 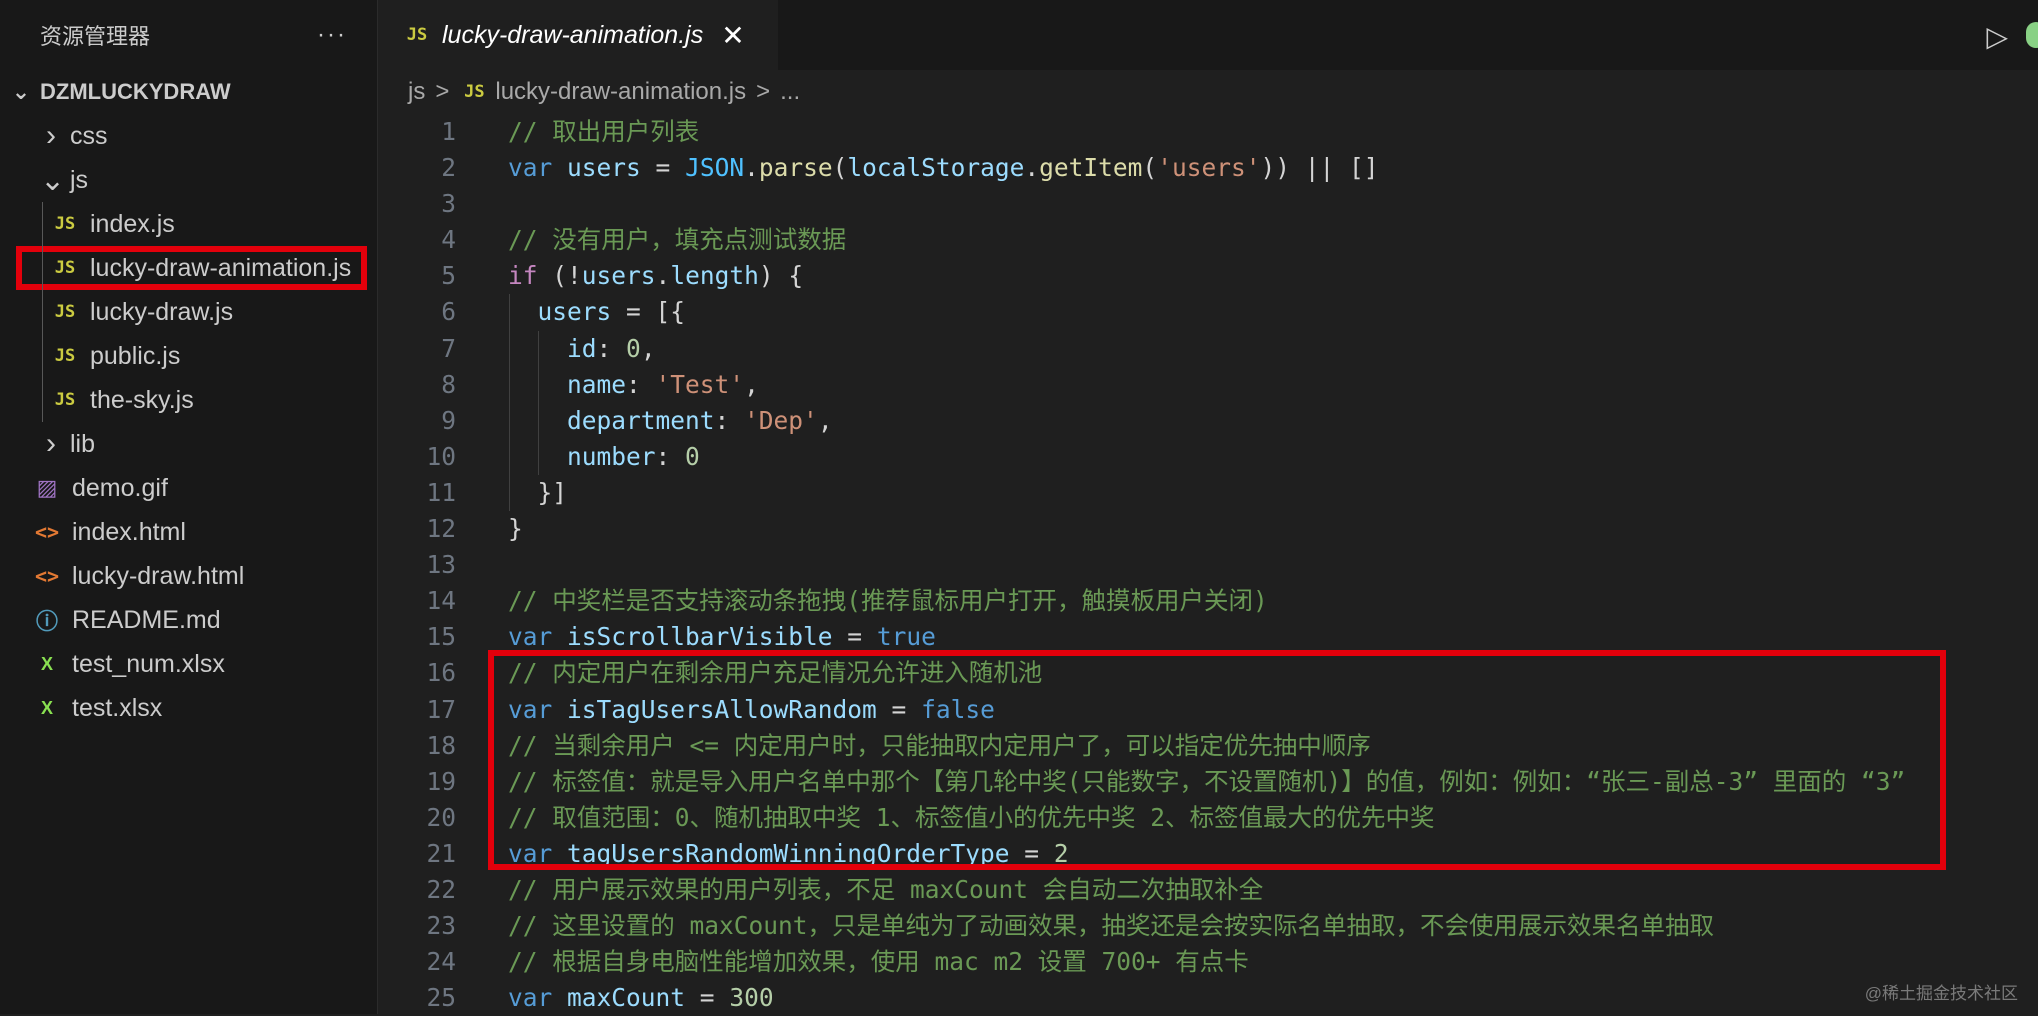 What do you see at coordinates (47, 576) in the screenshot?
I see `html-file-icon: <>` at bounding box center [47, 576].